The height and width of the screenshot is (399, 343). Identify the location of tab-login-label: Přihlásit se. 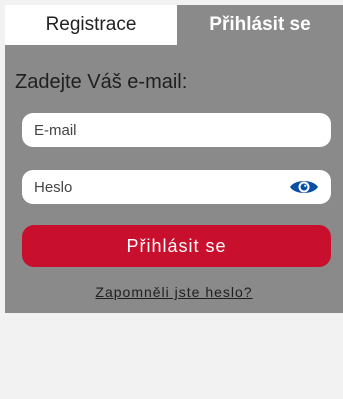
(260, 24).